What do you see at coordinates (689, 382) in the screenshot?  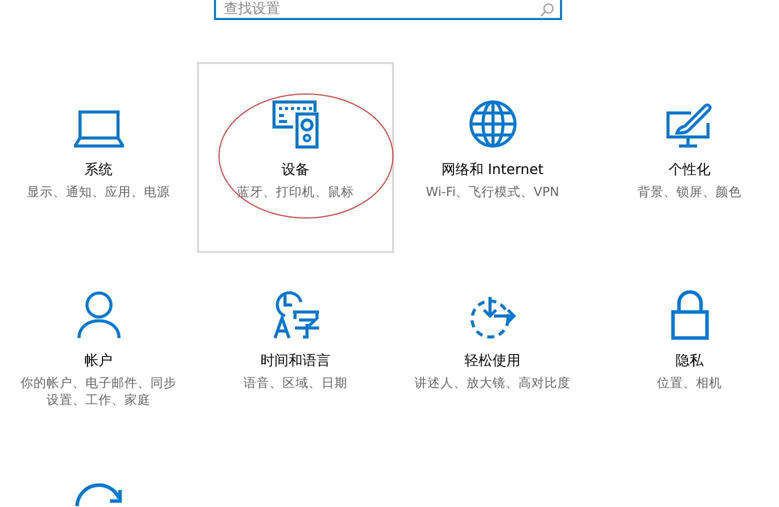 I see `tile-subtitle: 位置、相机` at bounding box center [689, 382].